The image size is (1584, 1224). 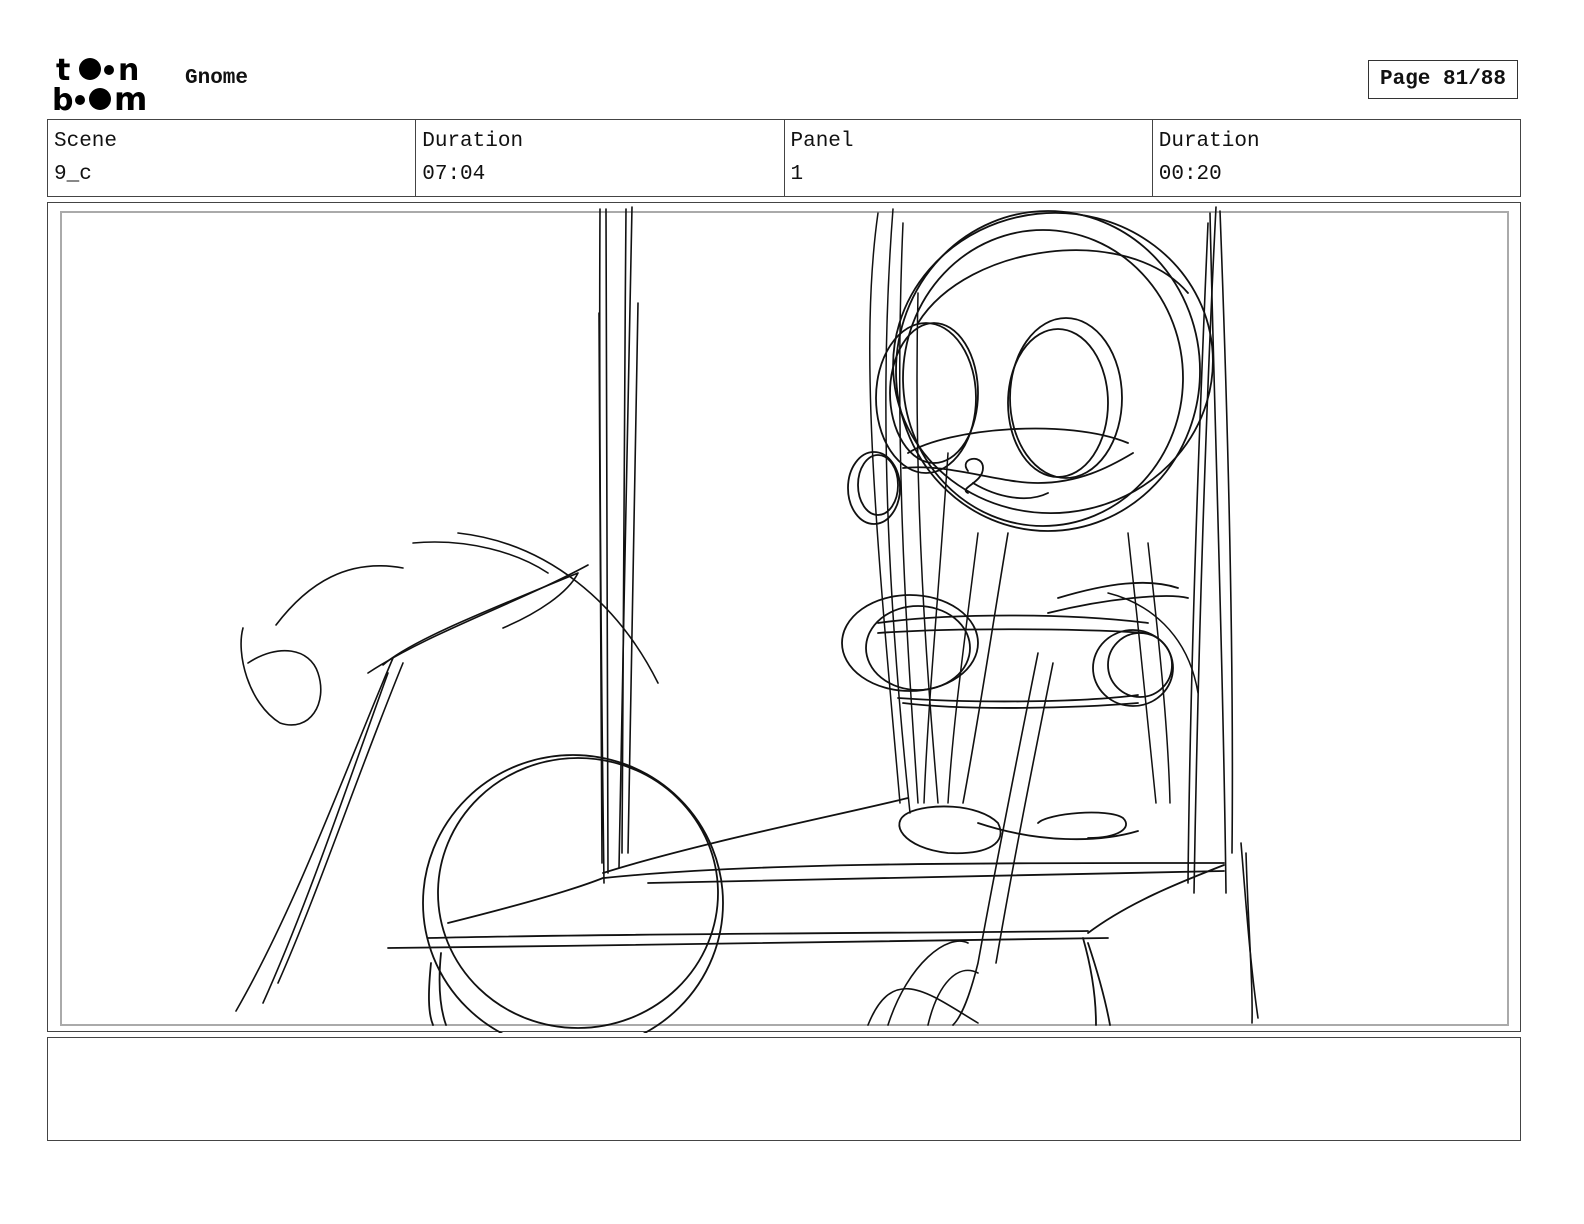 What do you see at coordinates (1209, 141) in the screenshot?
I see `panel-duration-label: Duration` at bounding box center [1209, 141].